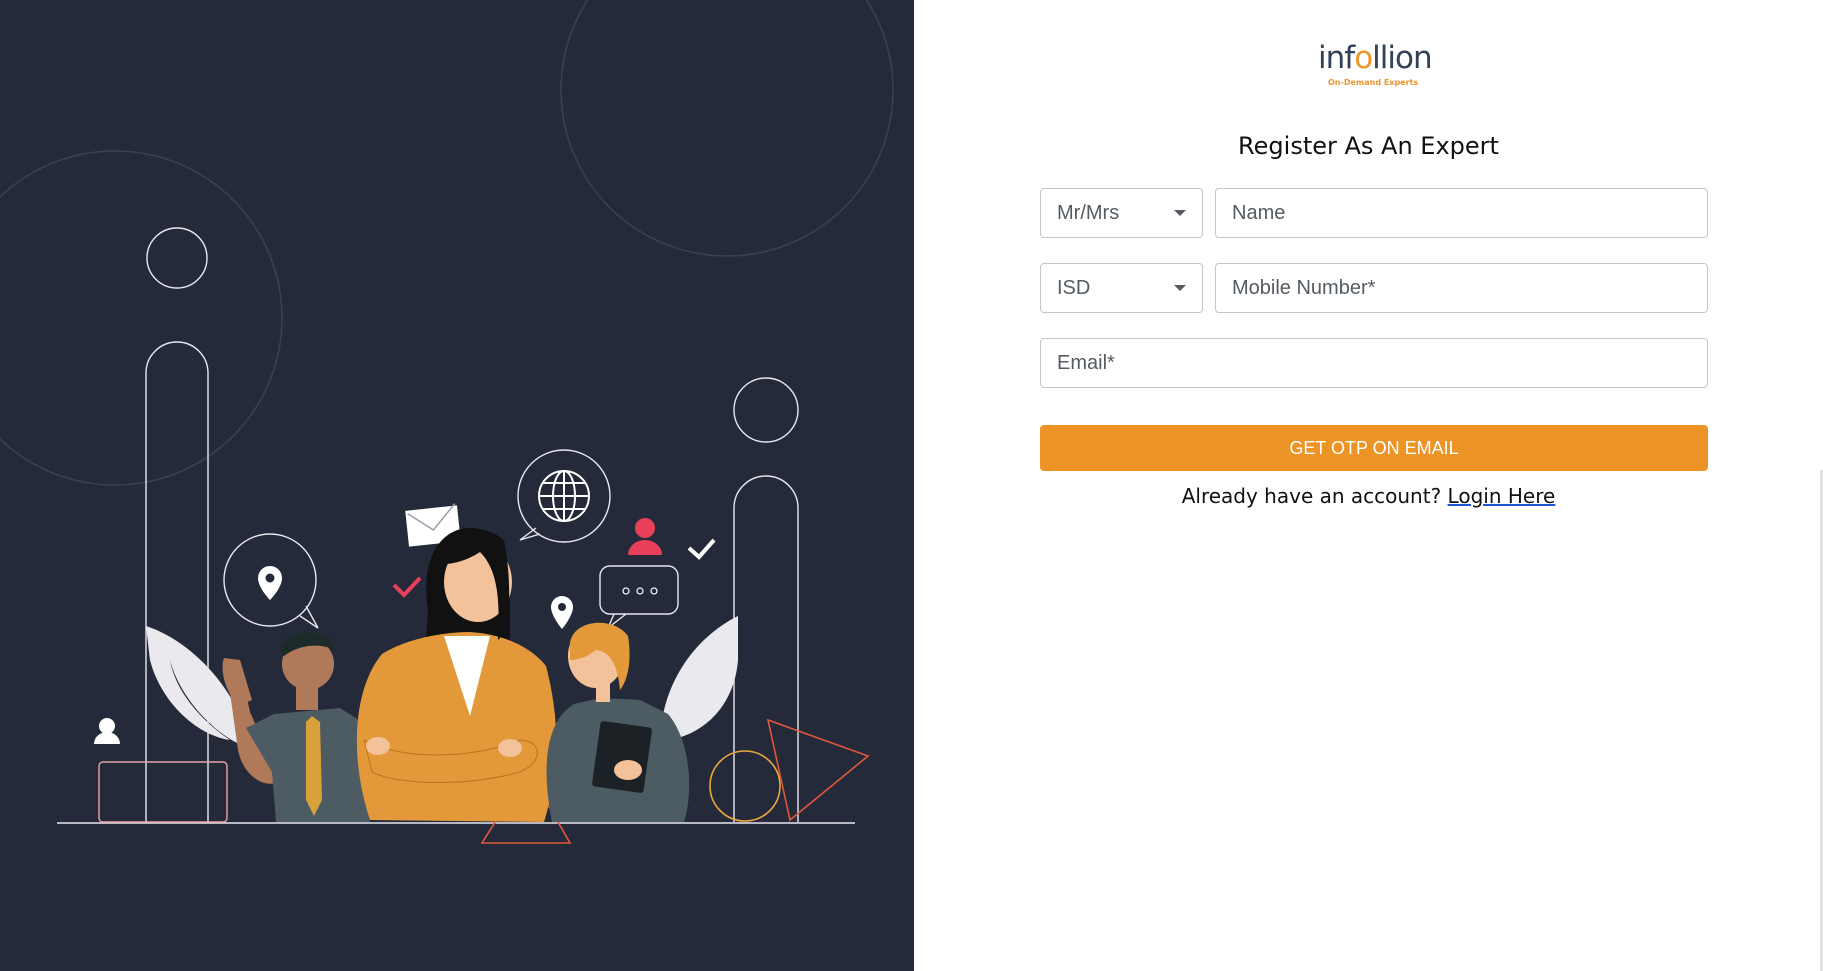 The width and height of the screenshot is (1823, 971). What do you see at coordinates (1502, 496) in the screenshot?
I see `login-here-link: Login Here` at bounding box center [1502, 496].